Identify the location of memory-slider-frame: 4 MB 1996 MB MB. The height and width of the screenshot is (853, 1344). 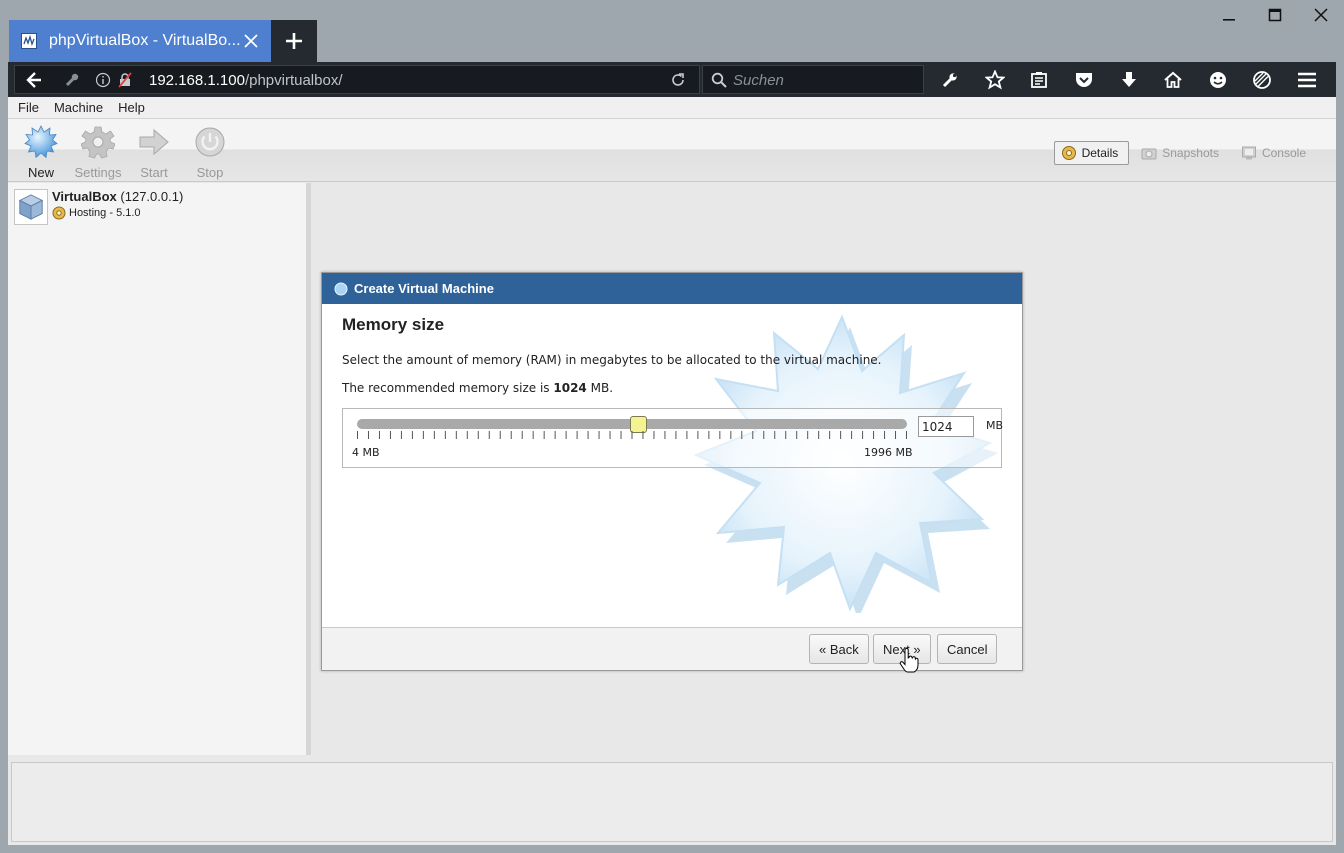
(673, 438).